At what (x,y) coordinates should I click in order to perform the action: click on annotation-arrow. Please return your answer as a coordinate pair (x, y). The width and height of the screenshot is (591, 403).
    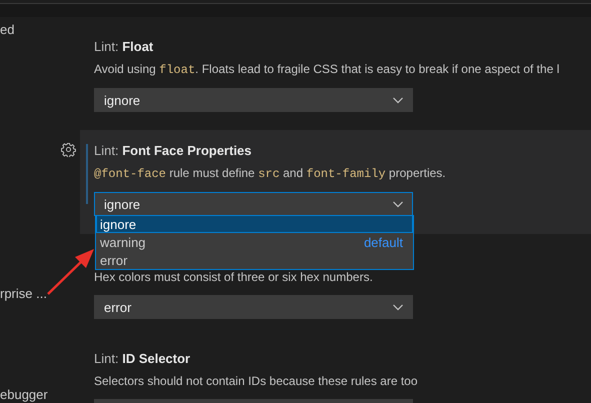
    Looking at the image, I should click on (71, 271).